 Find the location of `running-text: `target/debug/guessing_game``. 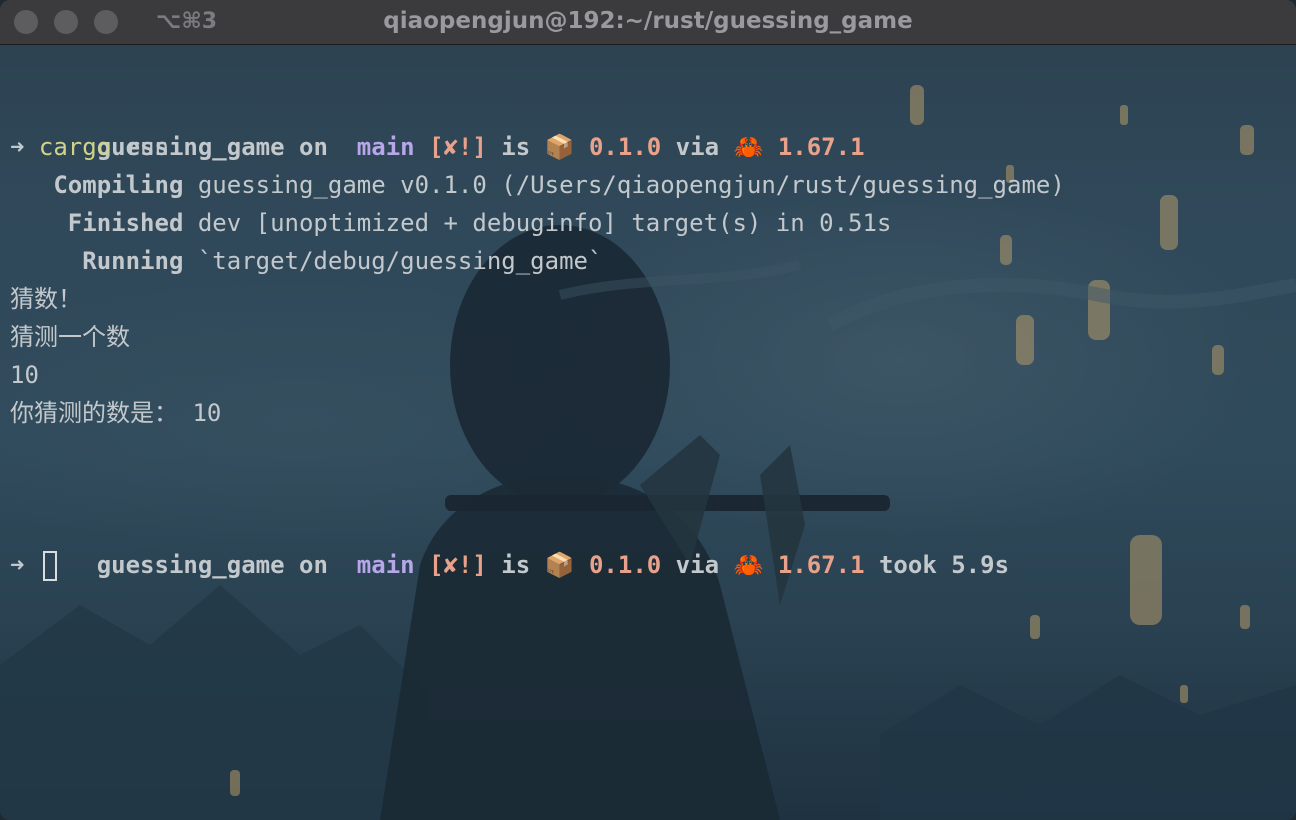

running-text: `target/debug/guessing_game` is located at coordinates (393, 261).